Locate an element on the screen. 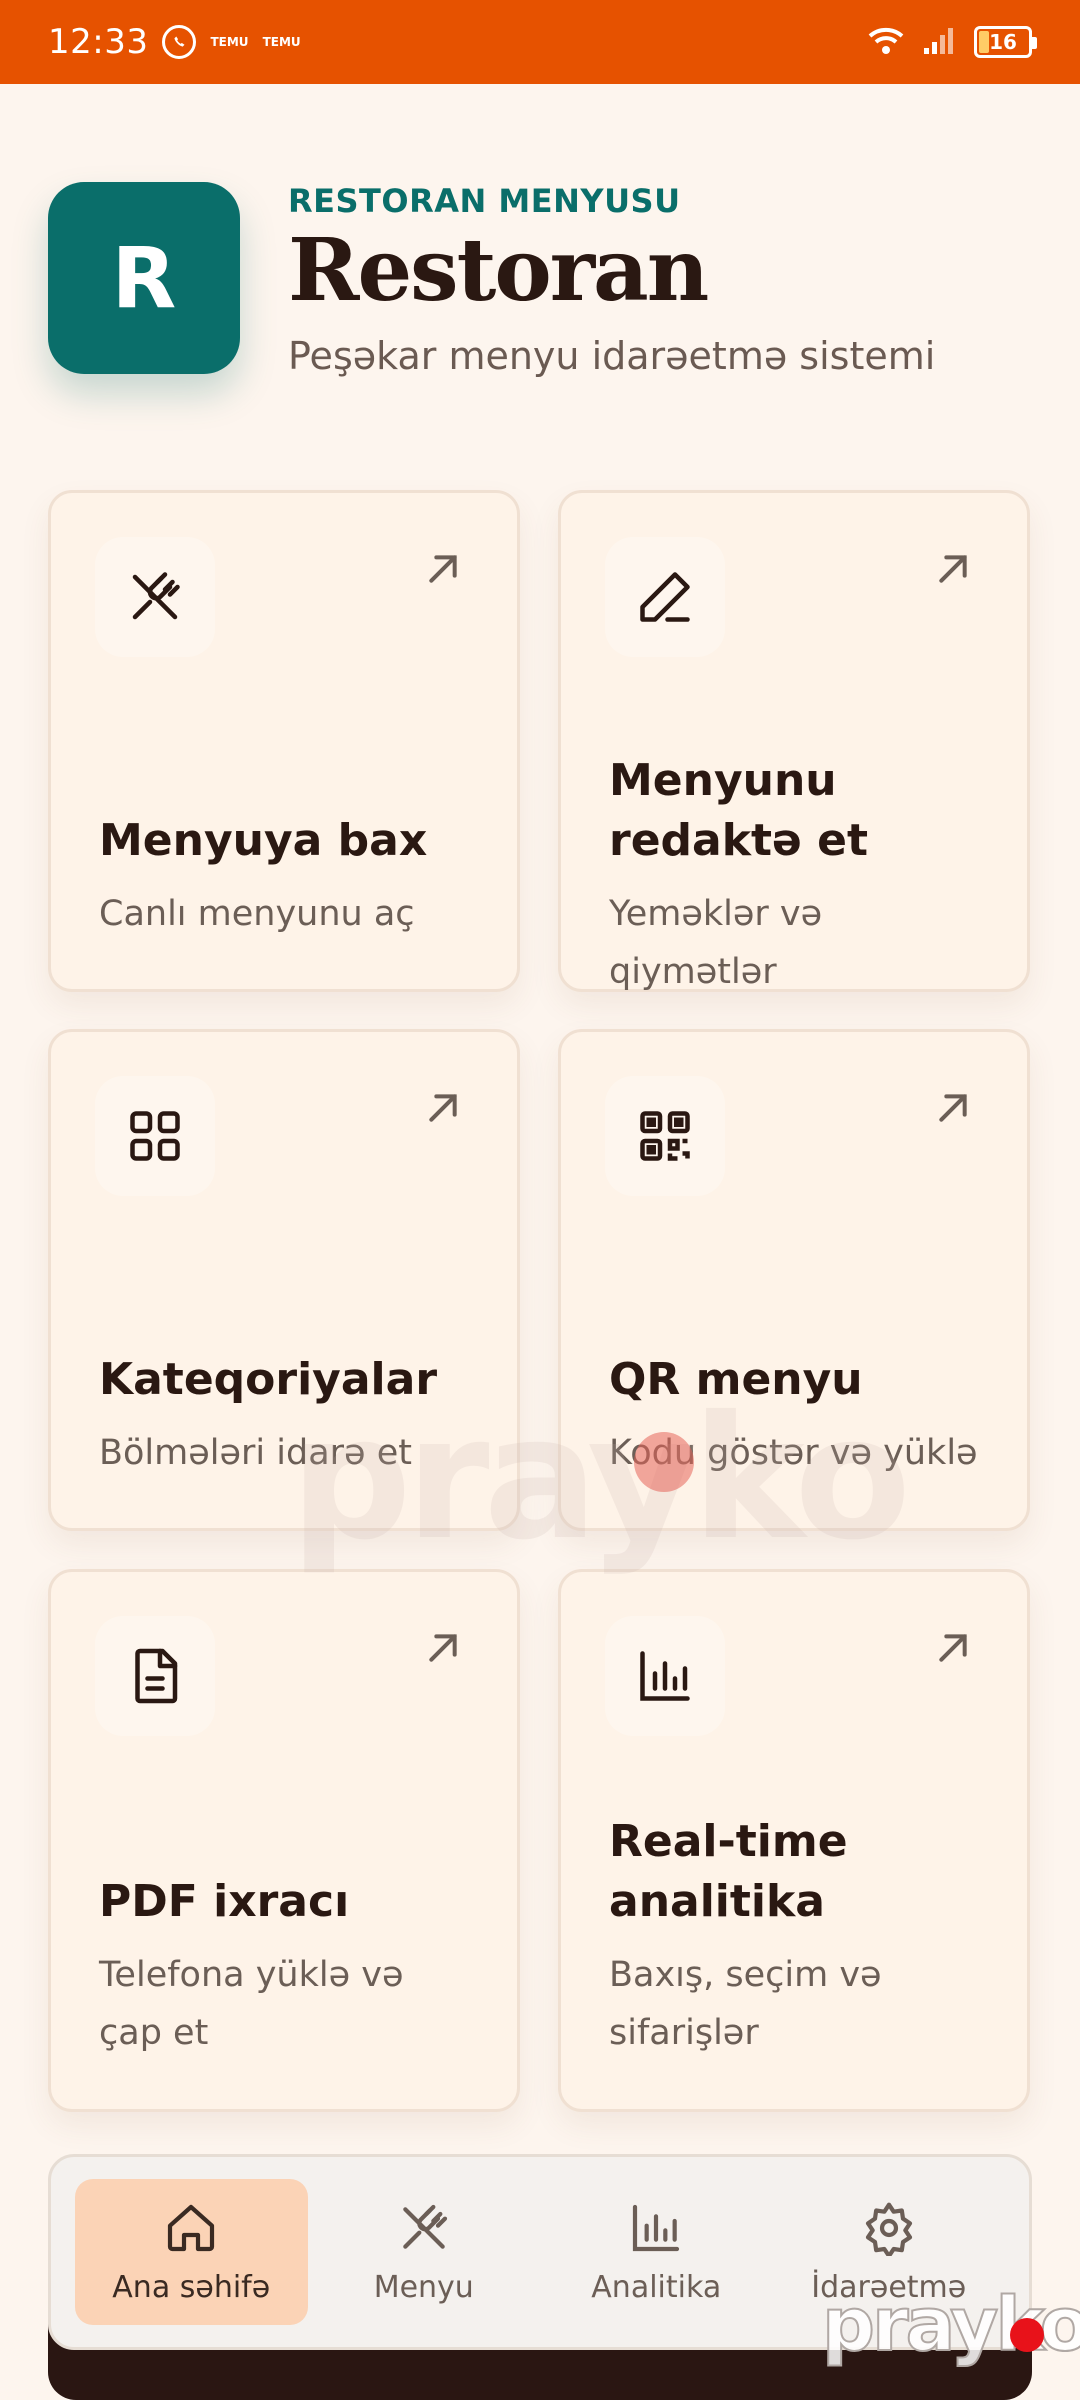 This screenshot has height=2400, width=1080. status-bar: 12:33 TEMU TEMU 16 is located at coordinates (540, 42).